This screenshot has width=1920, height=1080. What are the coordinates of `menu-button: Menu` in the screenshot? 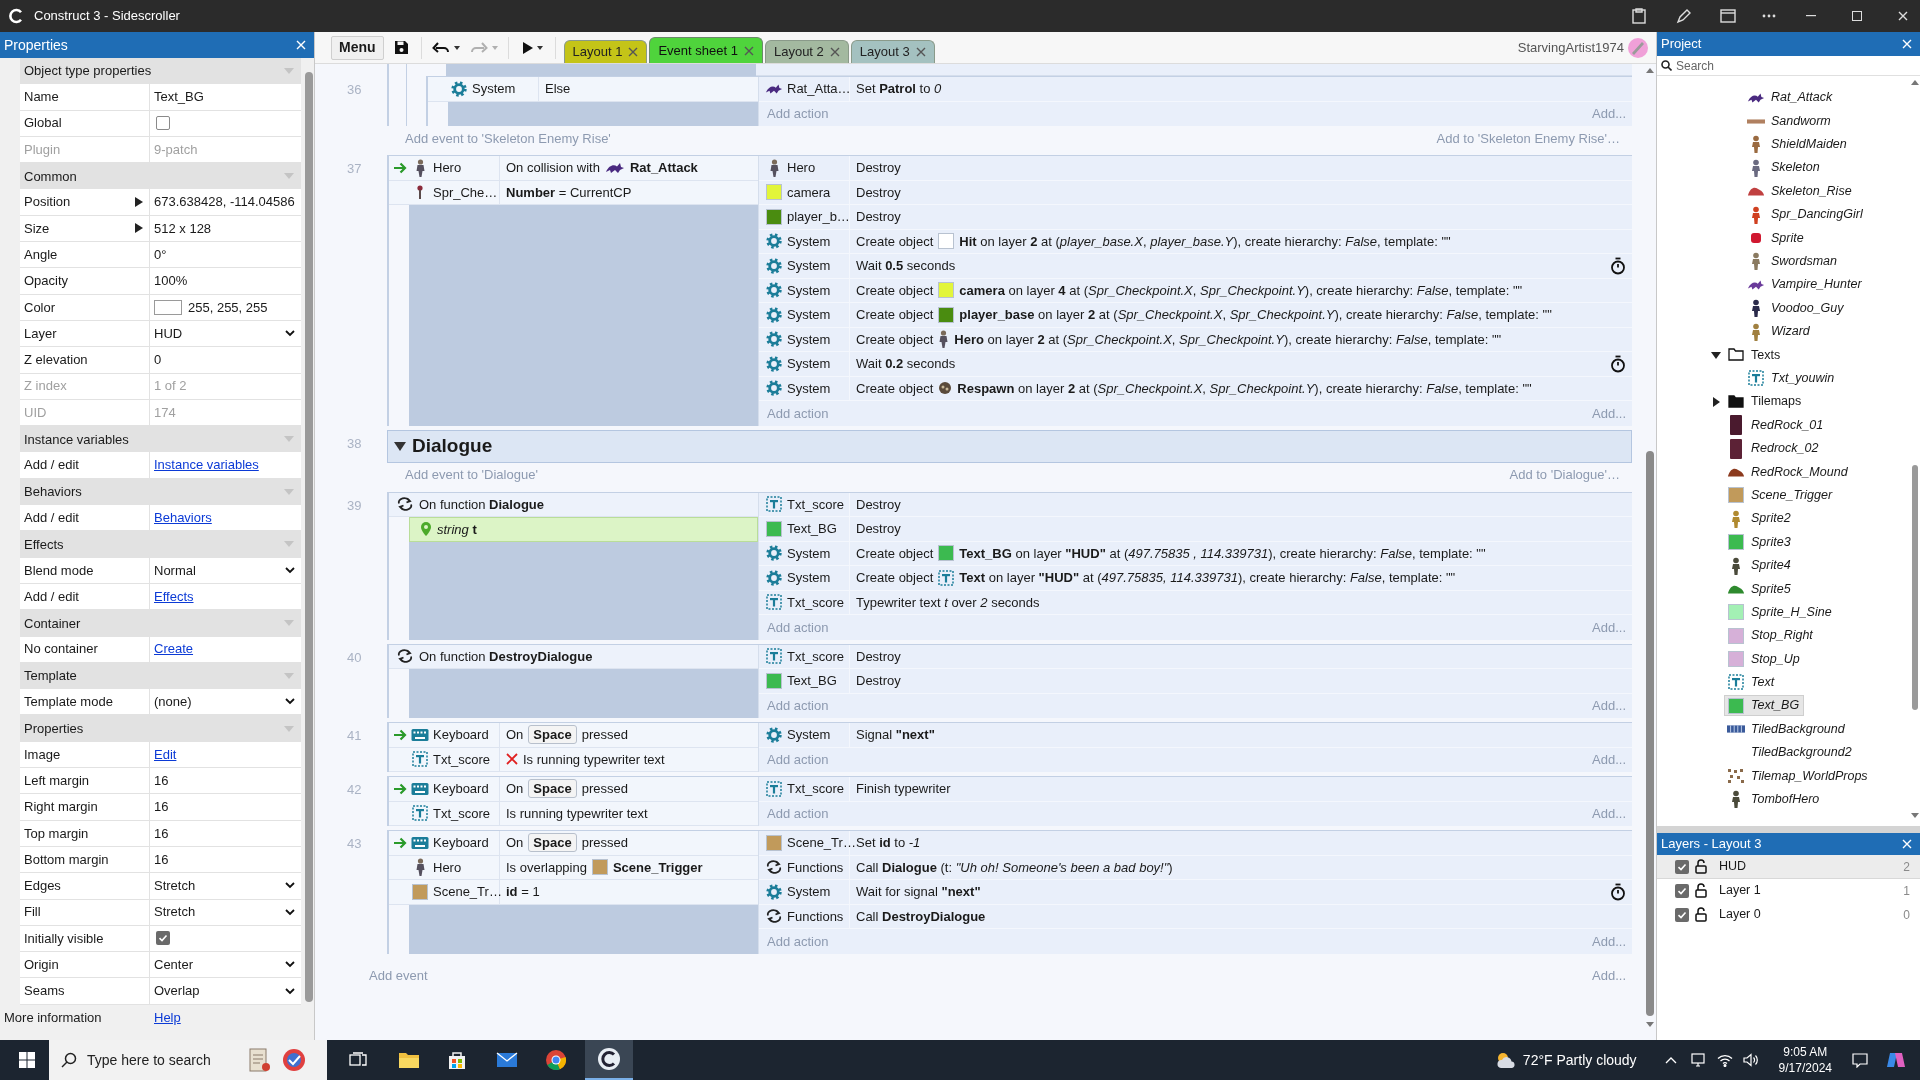 It's located at (357, 47).